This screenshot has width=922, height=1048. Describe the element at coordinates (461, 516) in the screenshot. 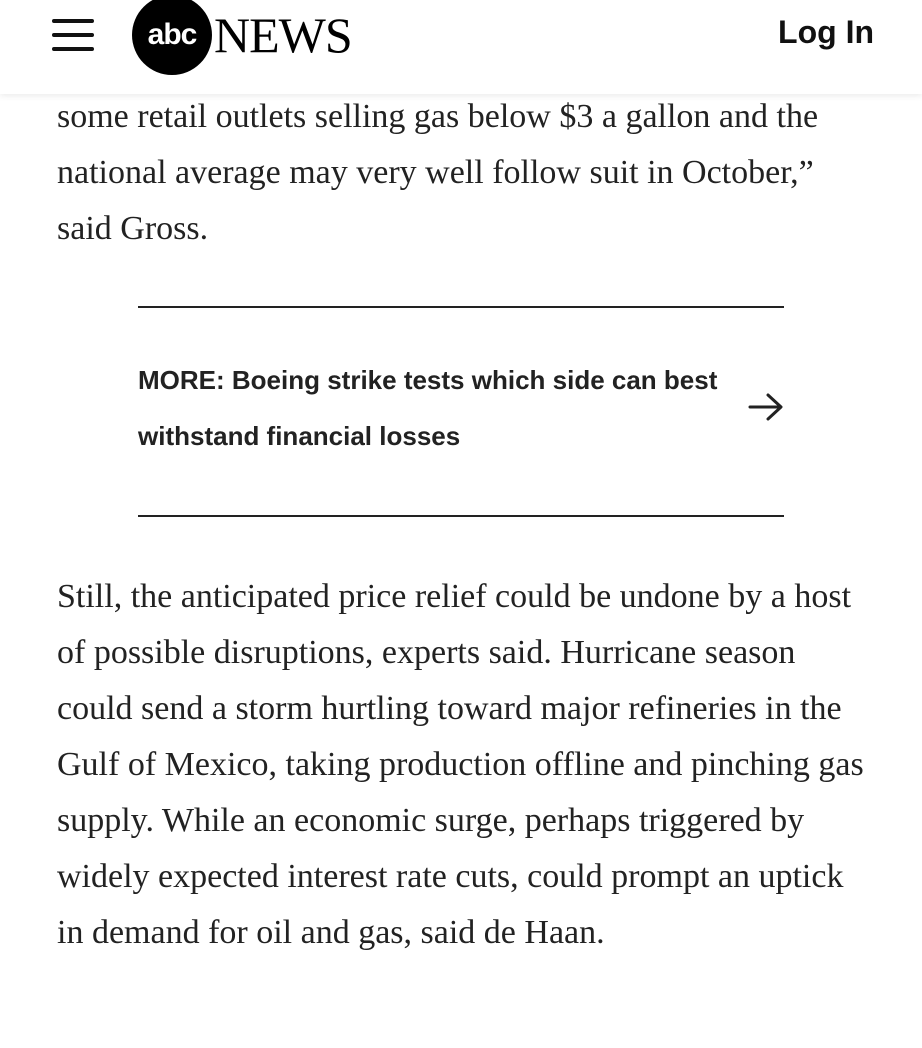

I see `divider-bottom` at that location.